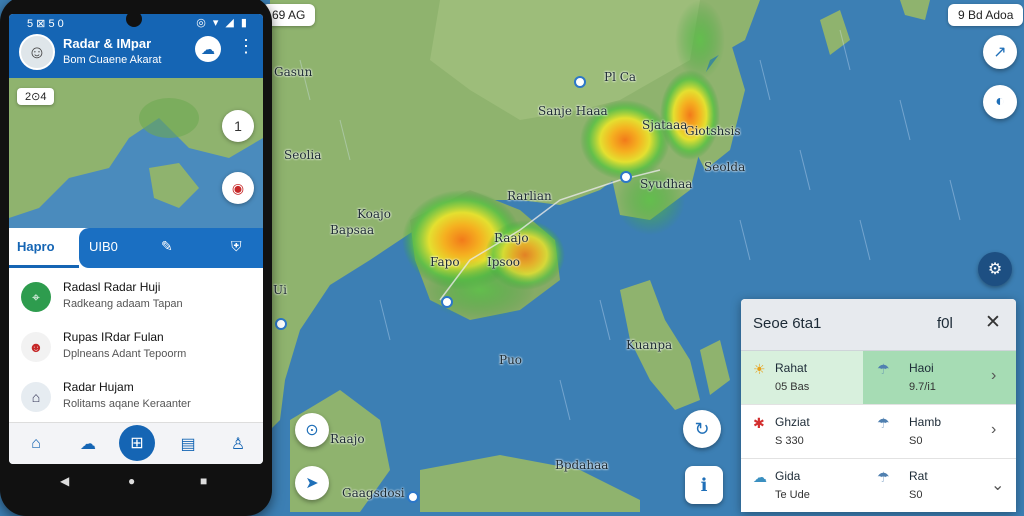 The image size is (1024, 516). Describe the element at coordinates (36, 96) in the screenshot. I see `mini-map-chip: 2⊙4` at that location.